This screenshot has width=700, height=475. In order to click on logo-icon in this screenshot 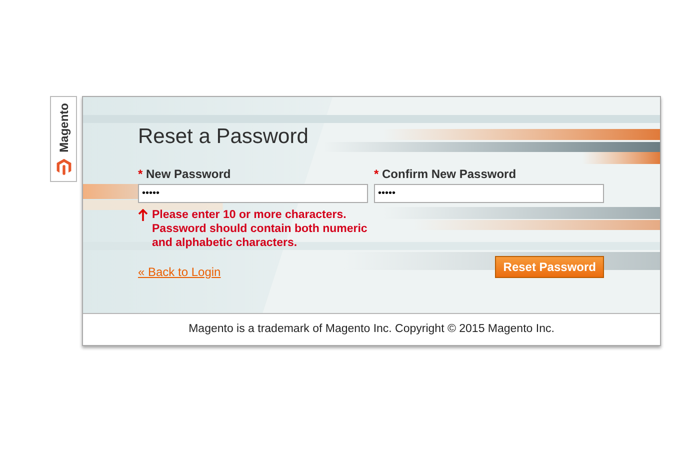, I will do `click(63, 167)`.